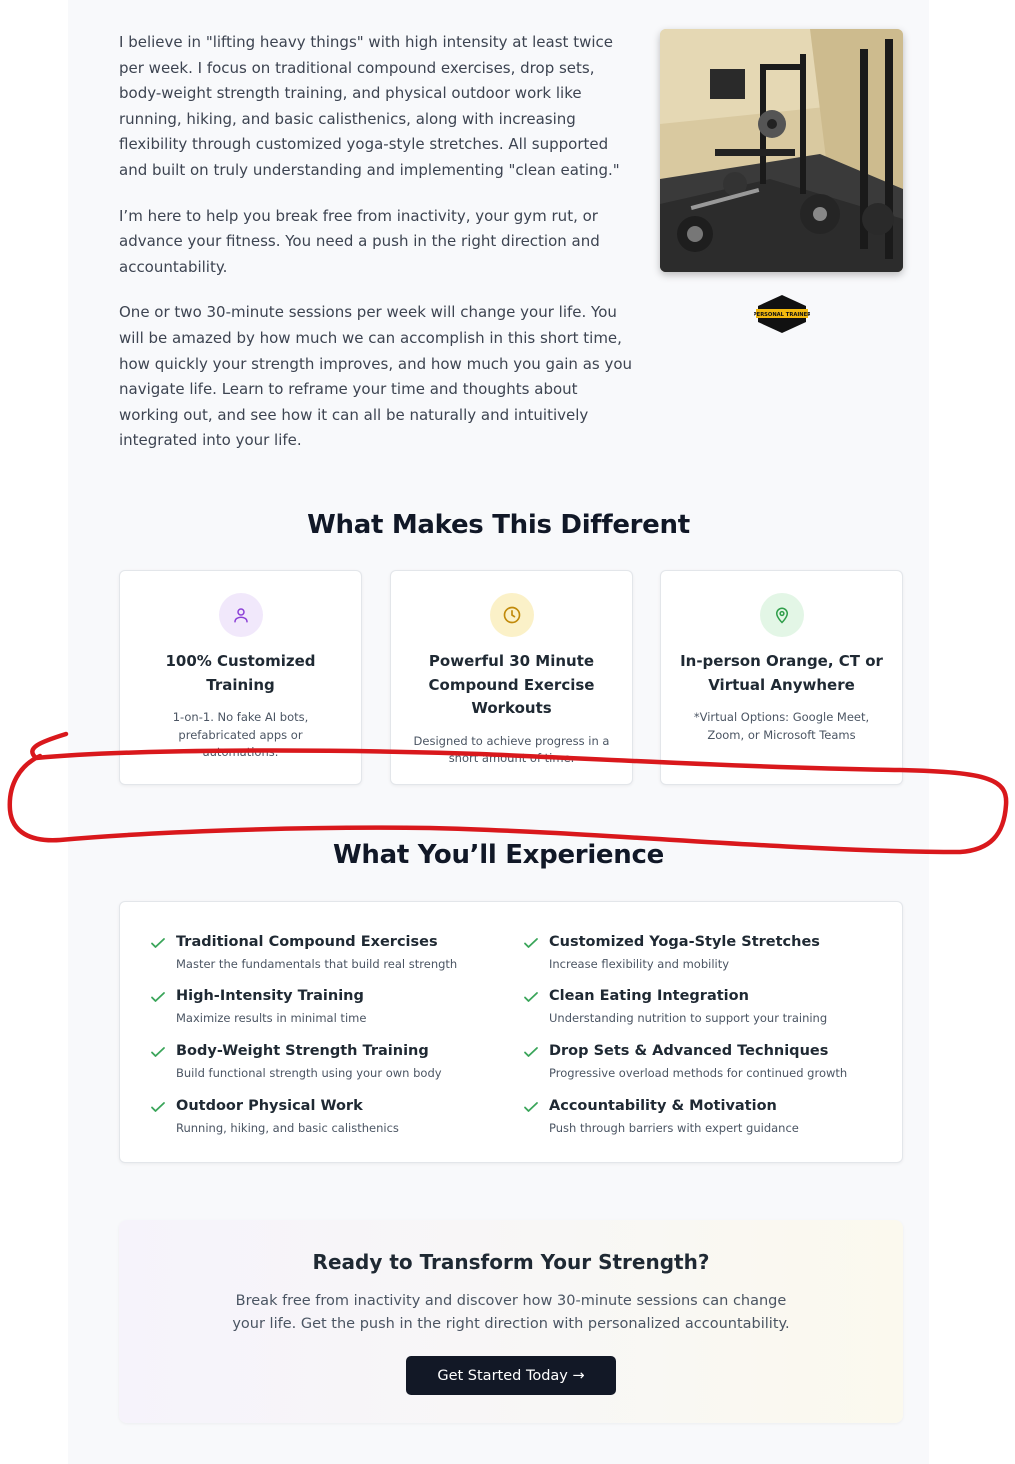 The height and width of the screenshot is (1464, 1015). I want to click on clock-icon, so click(511, 615).